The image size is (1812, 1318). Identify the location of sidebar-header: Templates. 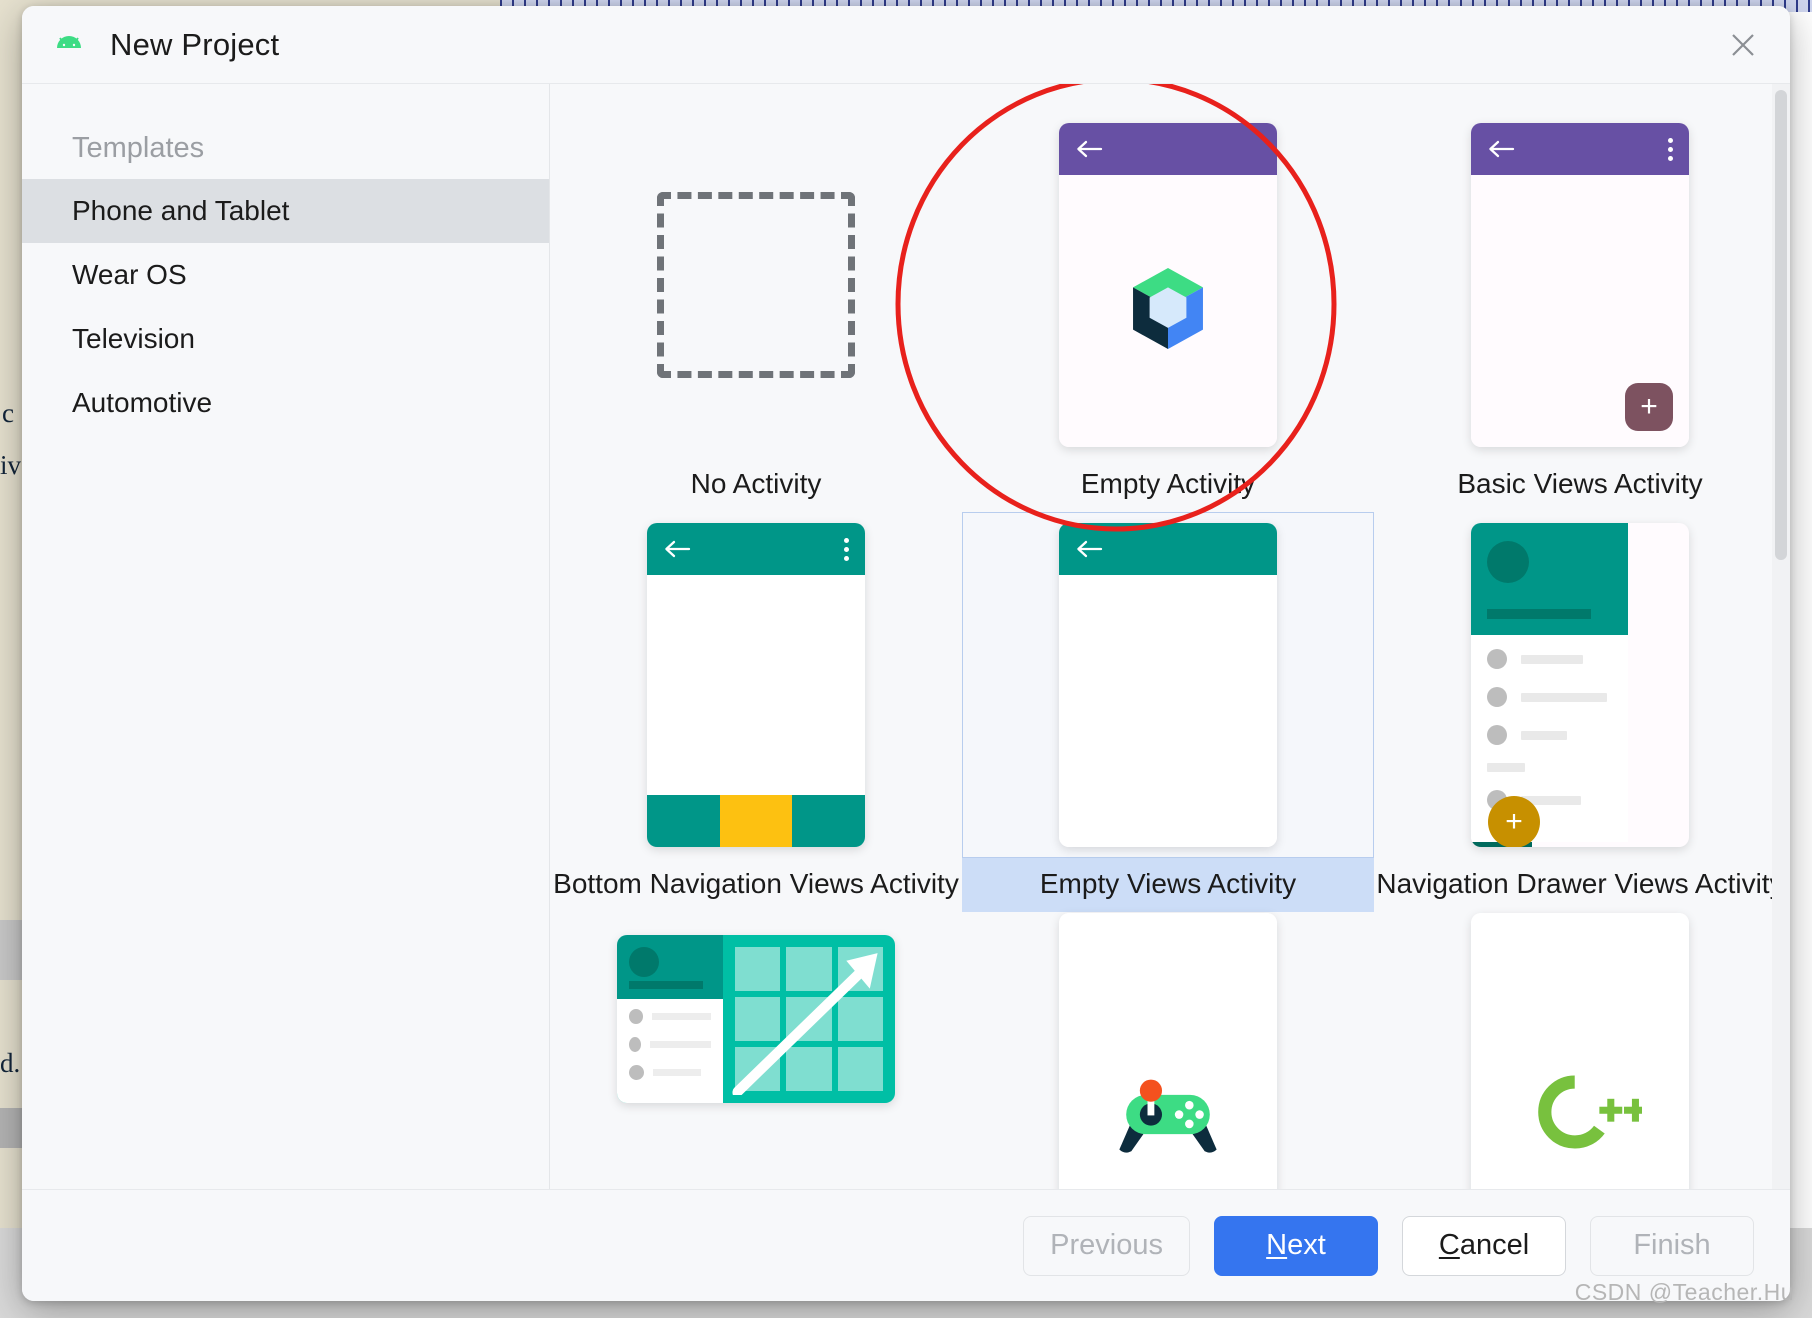
(138, 148).